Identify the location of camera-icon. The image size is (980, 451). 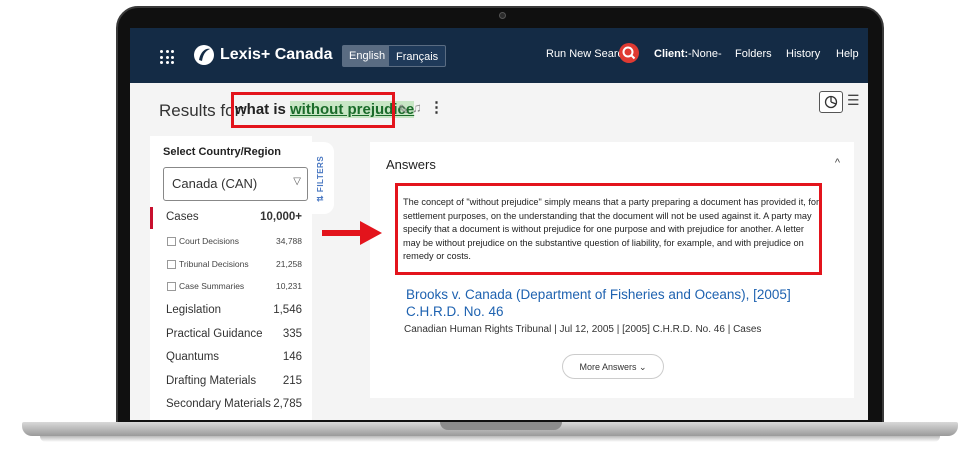
(502, 15).